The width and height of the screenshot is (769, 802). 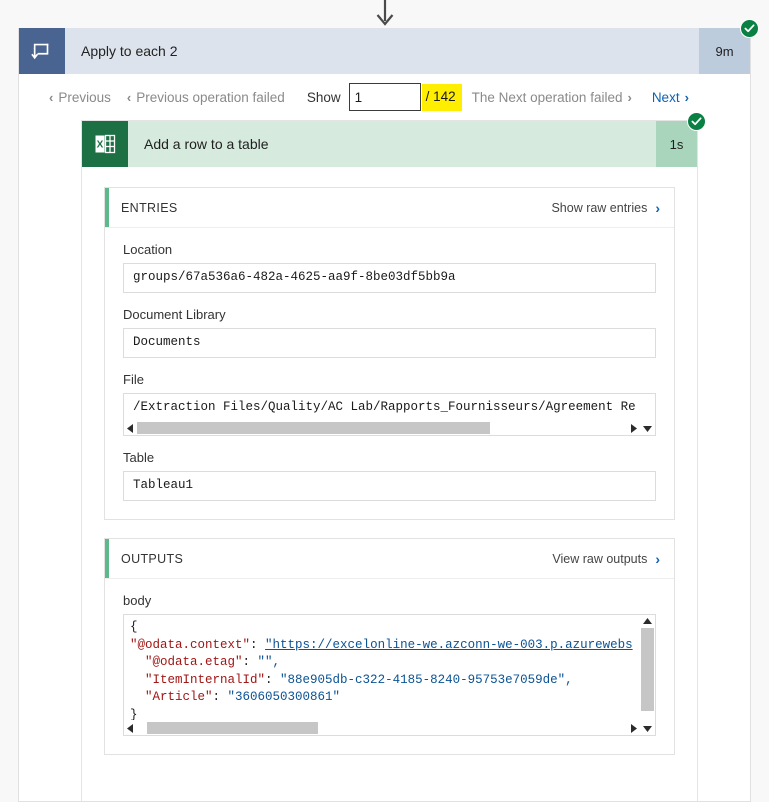 What do you see at coordinates (441, 97) in the screenshot?
I see `iteration-total-label: / 142` at bounding box center [441, 97].